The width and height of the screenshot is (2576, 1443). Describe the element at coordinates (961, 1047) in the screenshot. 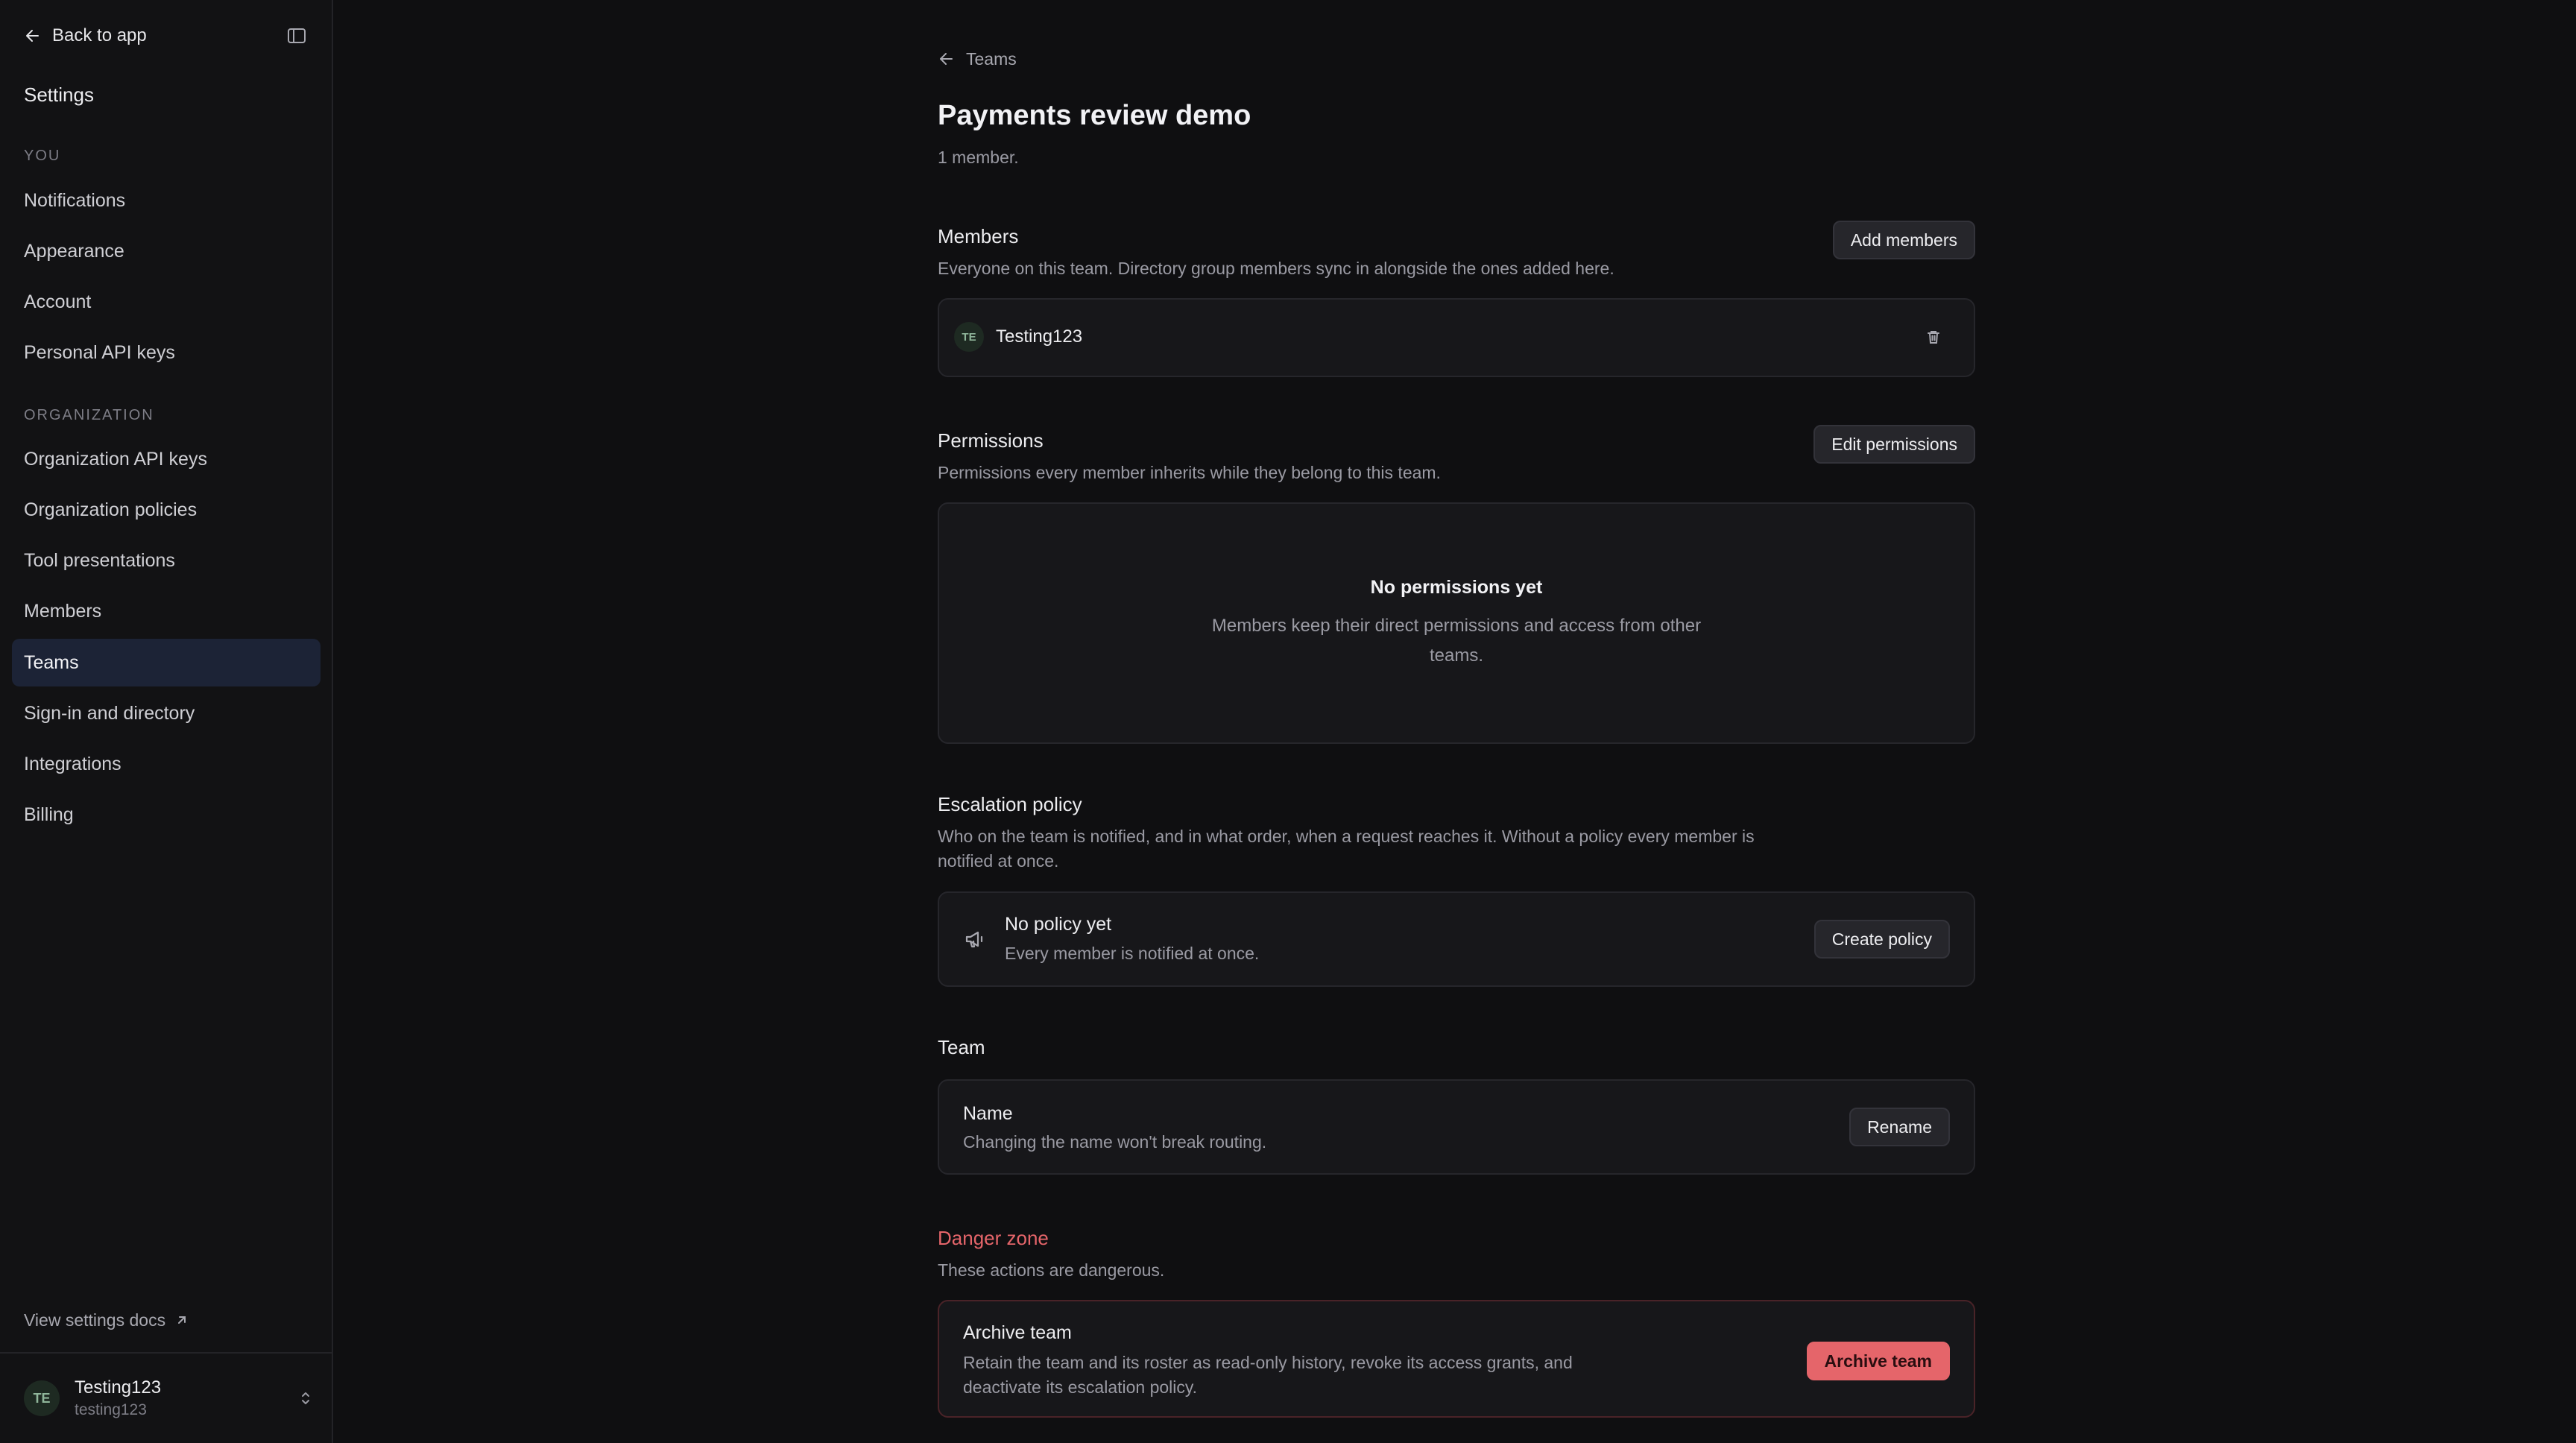

I see `team-section-title: Team` at that location.